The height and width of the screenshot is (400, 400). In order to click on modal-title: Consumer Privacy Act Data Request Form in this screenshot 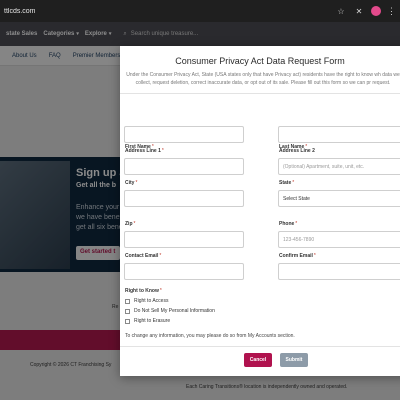, I will do `click(260, 61)`.